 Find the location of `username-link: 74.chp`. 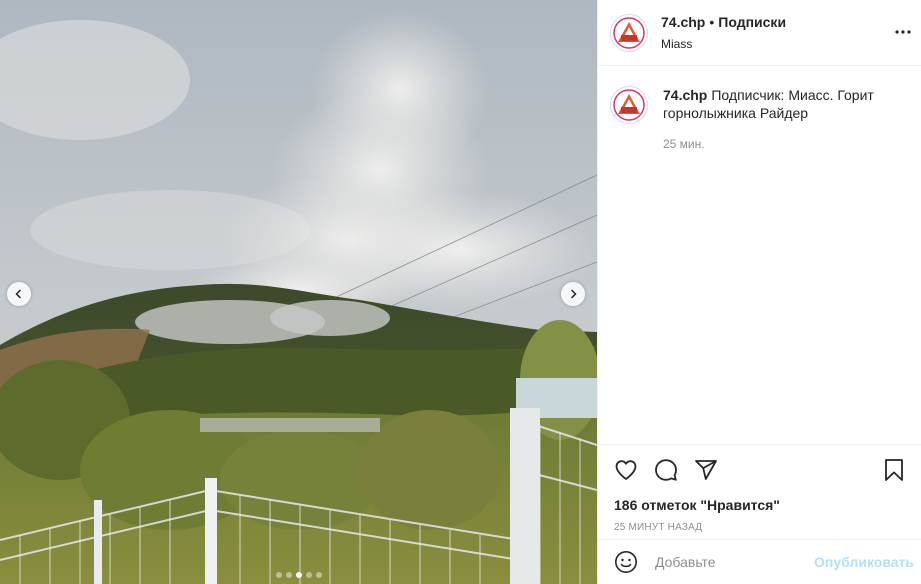

username-link: 74.chp is located at coordinates (683, 22).